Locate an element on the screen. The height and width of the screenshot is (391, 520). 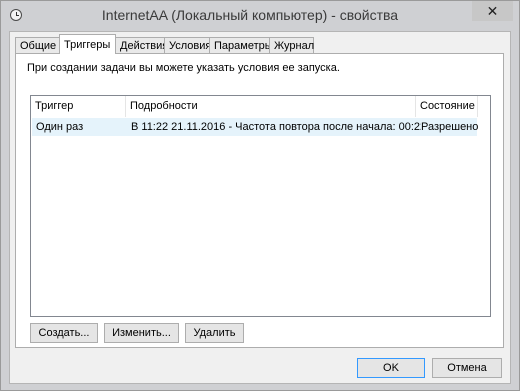
tab-settings: Параметры is located at coordinates (241, 45).